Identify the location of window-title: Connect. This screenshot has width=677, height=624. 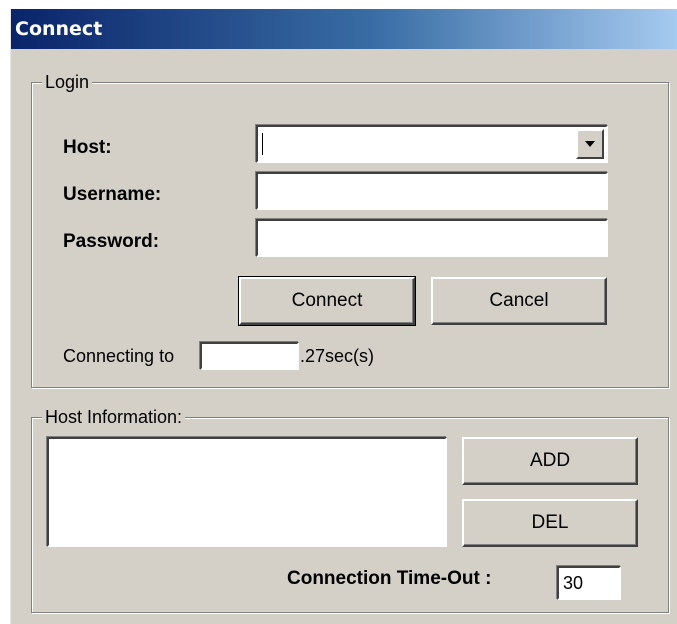
(59, 29).